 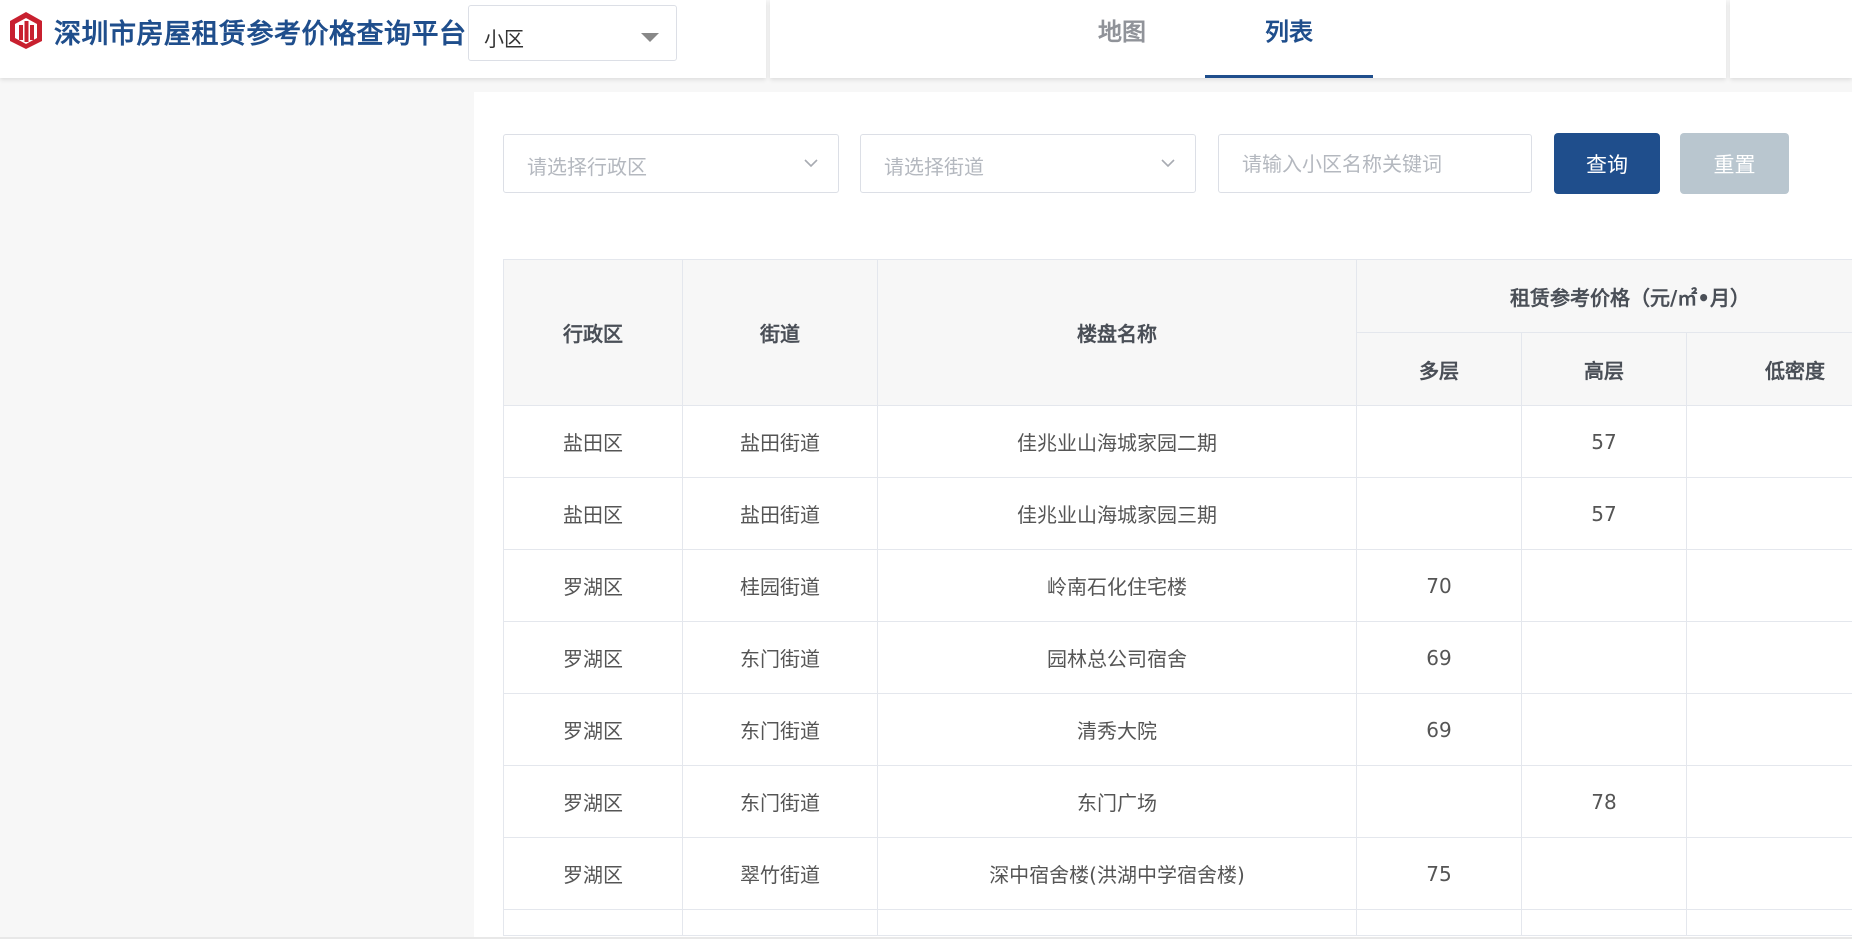 I want to click on table-row: 罗湖区 东门街道 清秀大院 69, so click(x=1177, y=729).